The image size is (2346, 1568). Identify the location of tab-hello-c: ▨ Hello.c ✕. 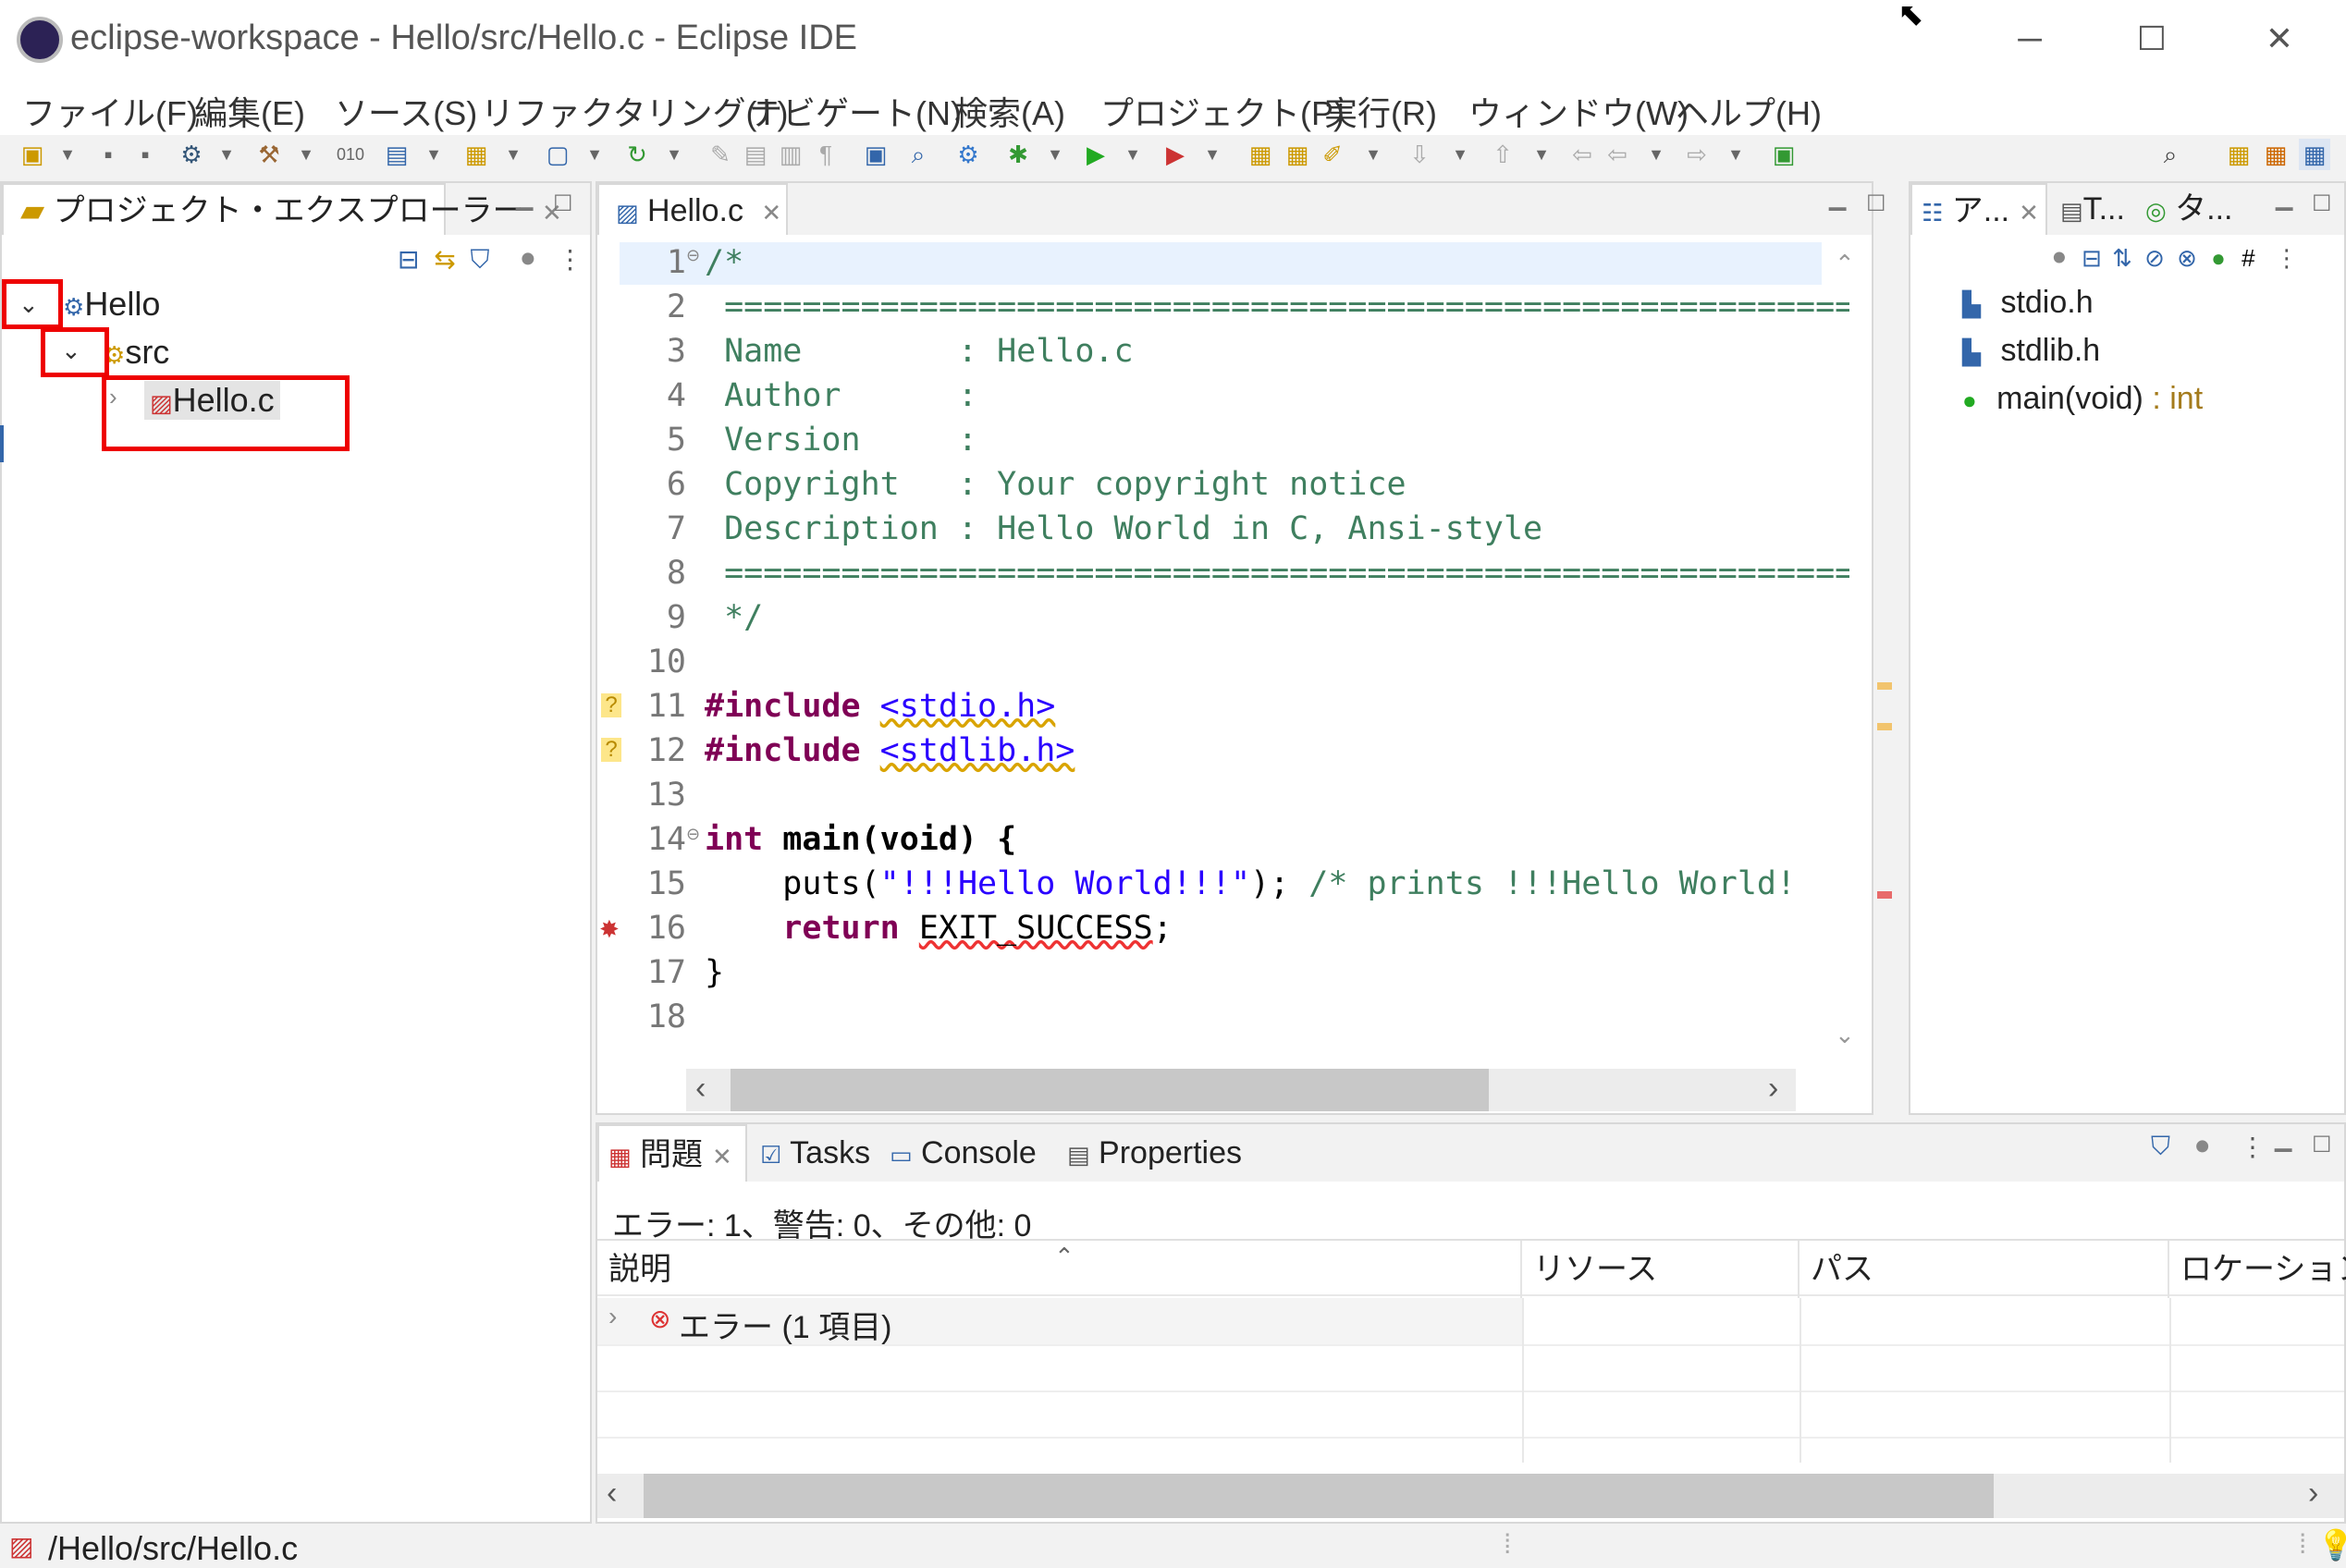
(693, 209).